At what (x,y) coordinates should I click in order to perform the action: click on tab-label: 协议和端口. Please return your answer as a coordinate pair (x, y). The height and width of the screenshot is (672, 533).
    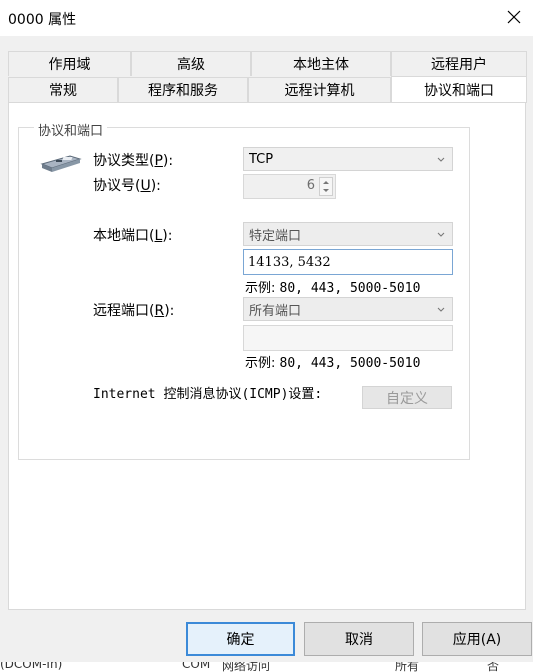
    Looking at the image, I should click on (459, 91).